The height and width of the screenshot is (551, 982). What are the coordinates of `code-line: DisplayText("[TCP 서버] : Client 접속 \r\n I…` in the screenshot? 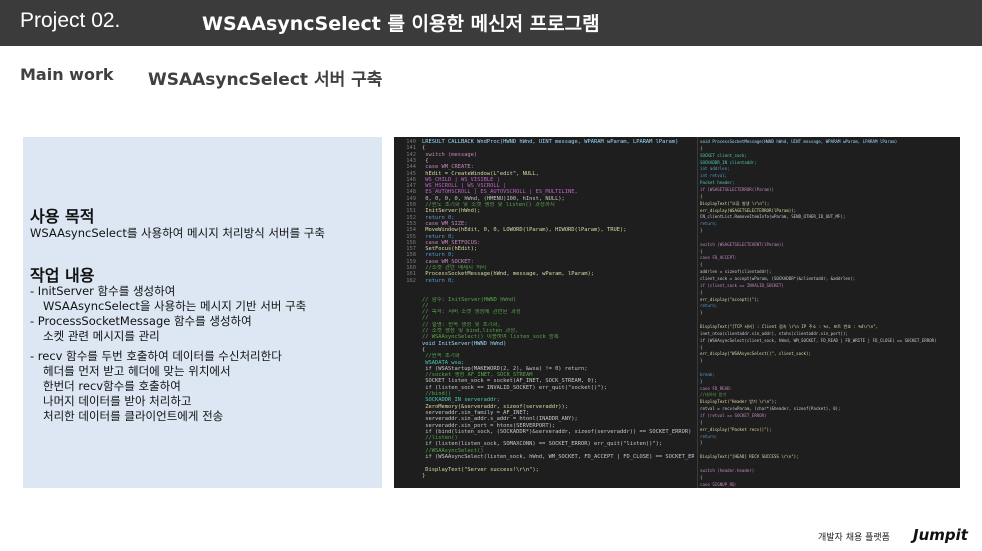 It's located at (789, 326).